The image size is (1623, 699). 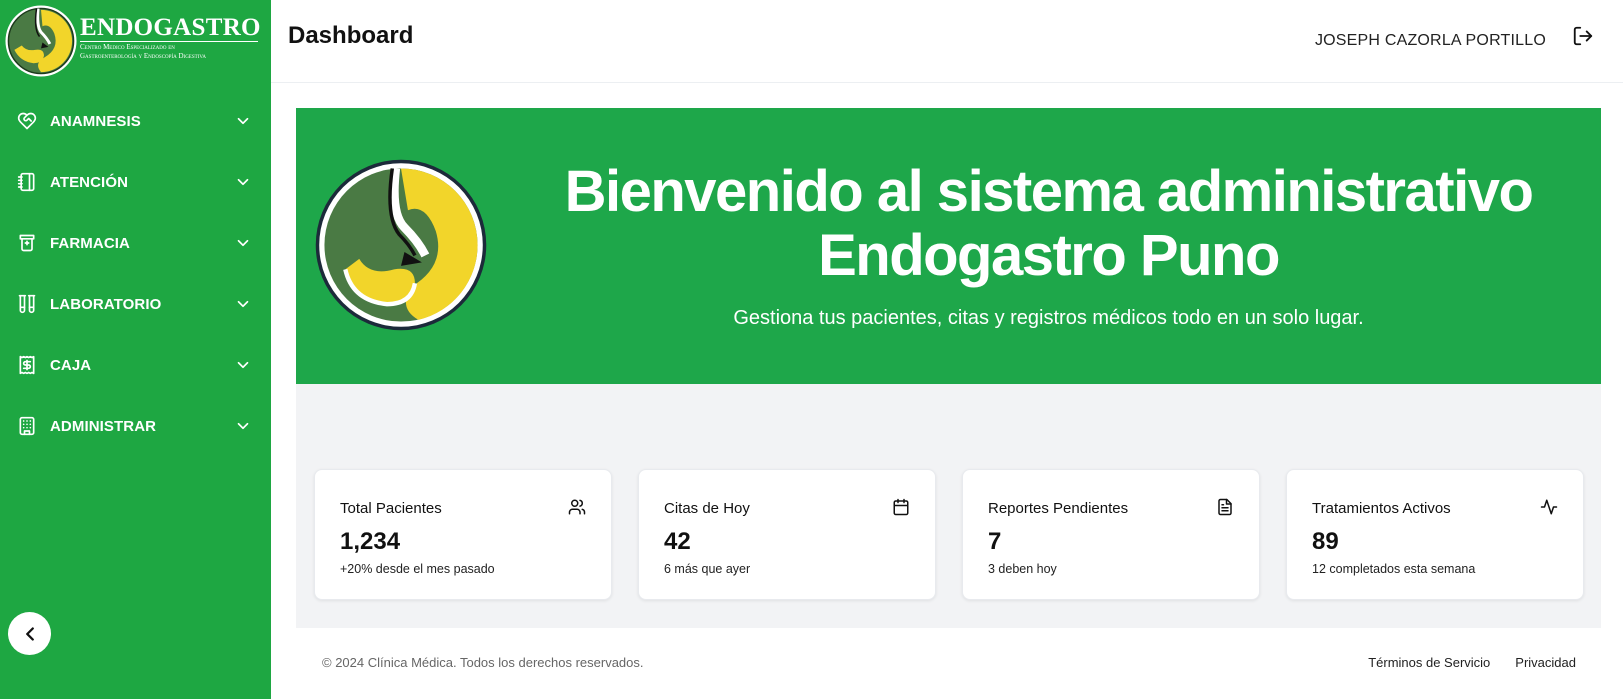 What do you see at coordinates (1111, 534) in the screenshot?
I see `stat-card-reportes-pendientes: Reportes Pendientes 7 3 deben hoy` at bounding box center [1111, 534].